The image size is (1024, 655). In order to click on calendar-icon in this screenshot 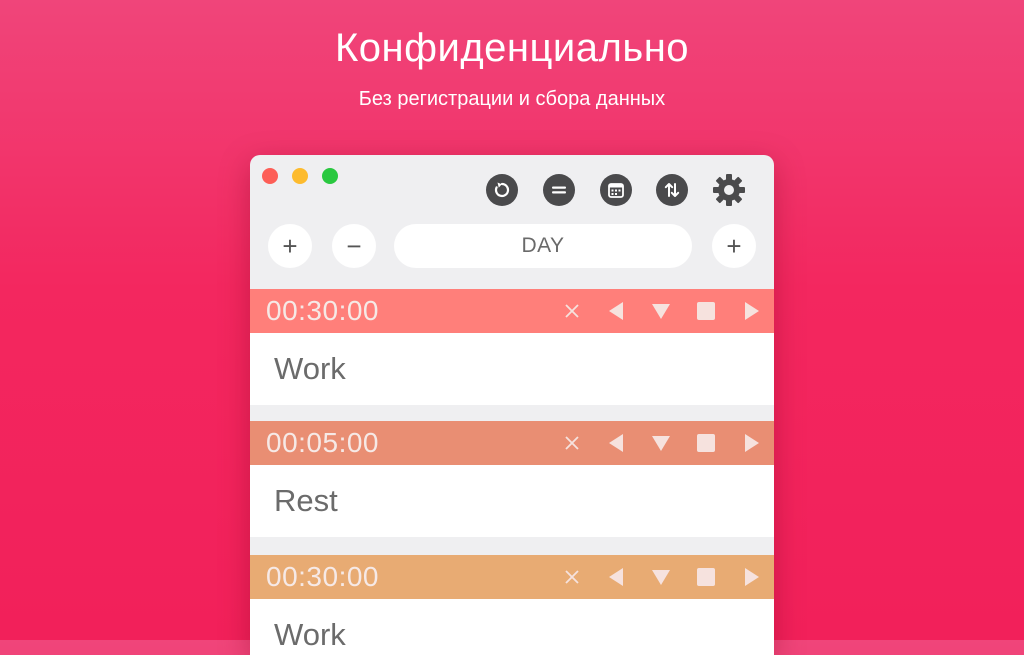, I will do `click(616, 190)`.